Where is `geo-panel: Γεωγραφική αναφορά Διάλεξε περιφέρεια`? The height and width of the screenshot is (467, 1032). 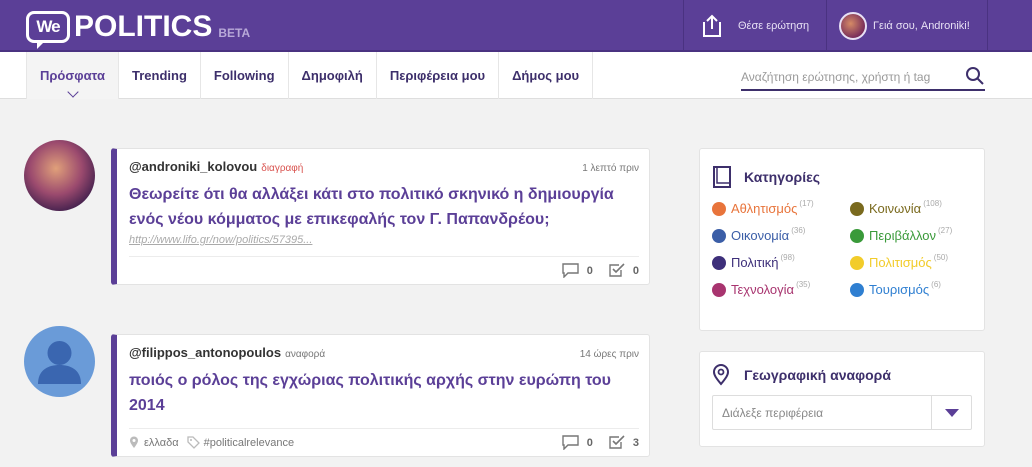
geo-panel: Γεωγραφική αναφορά Διάλεξε περιφέρεια is located at coordinates (842, 399).